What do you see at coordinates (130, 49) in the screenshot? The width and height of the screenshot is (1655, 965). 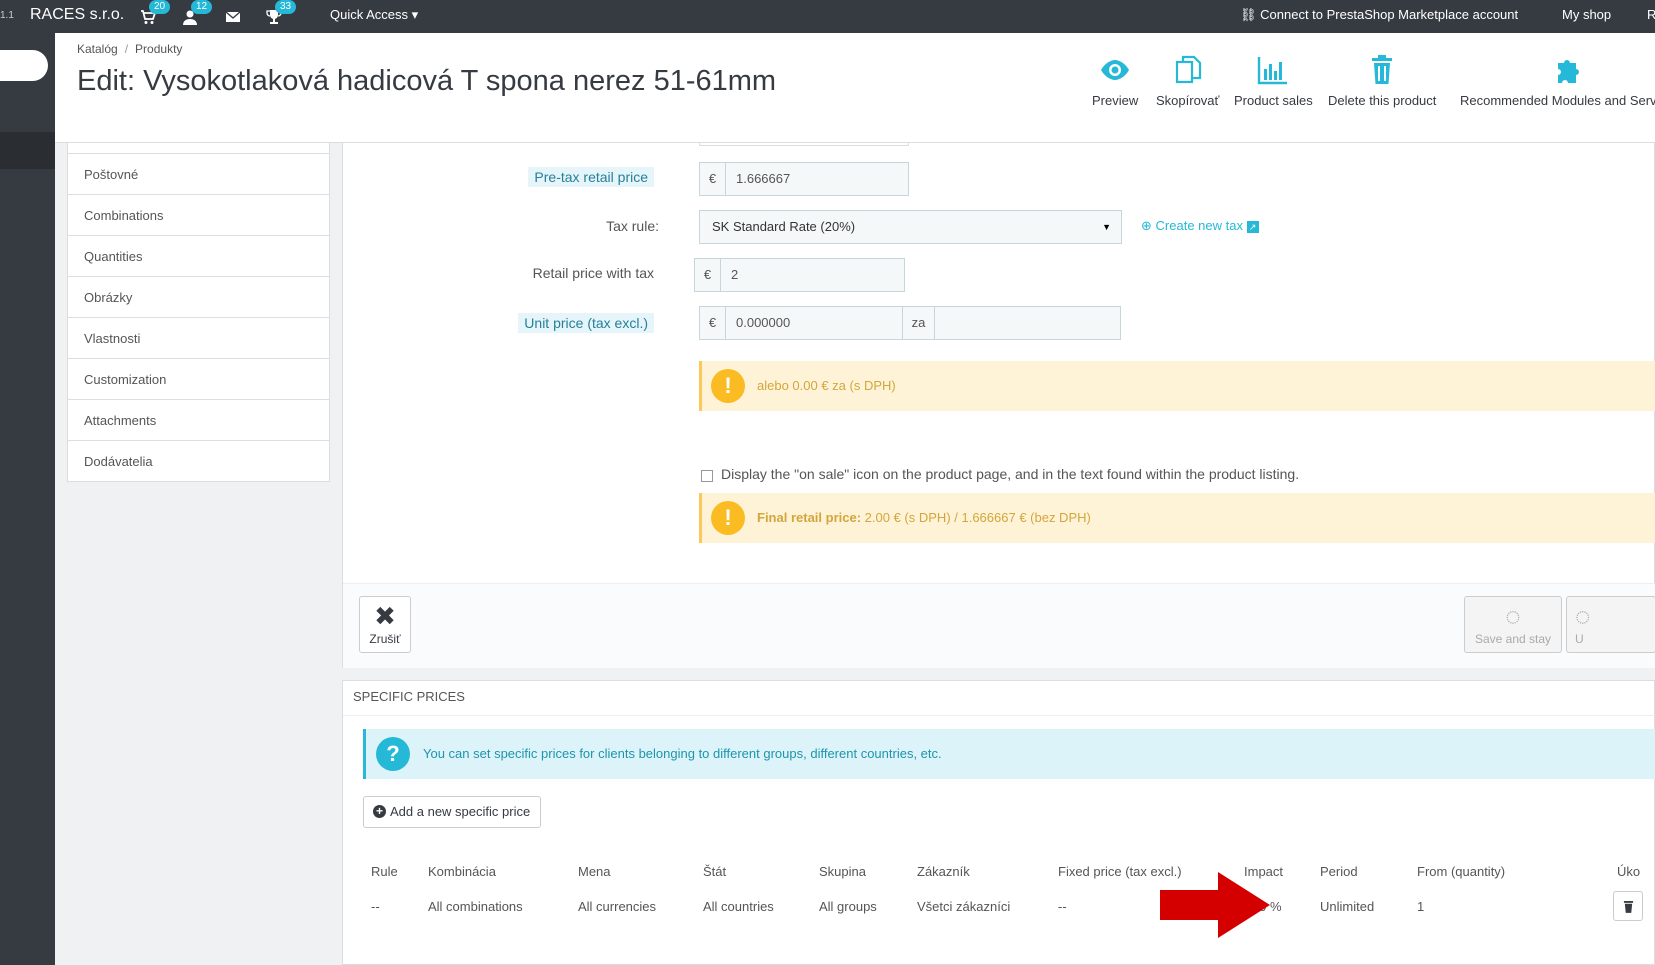 I see `breadcrumb: Katalóg / Produkty` at bounding box center [130, 49].